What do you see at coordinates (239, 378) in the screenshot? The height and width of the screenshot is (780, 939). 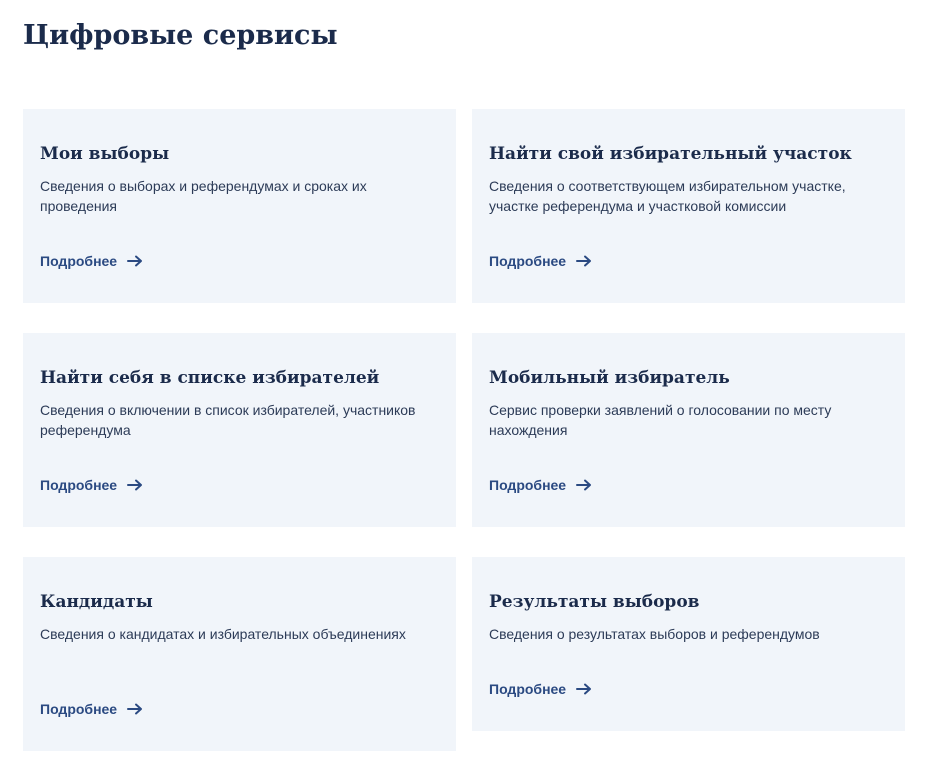 I see `card-title: Найти себя в списке избирателей` at bounding box center [239, 378].